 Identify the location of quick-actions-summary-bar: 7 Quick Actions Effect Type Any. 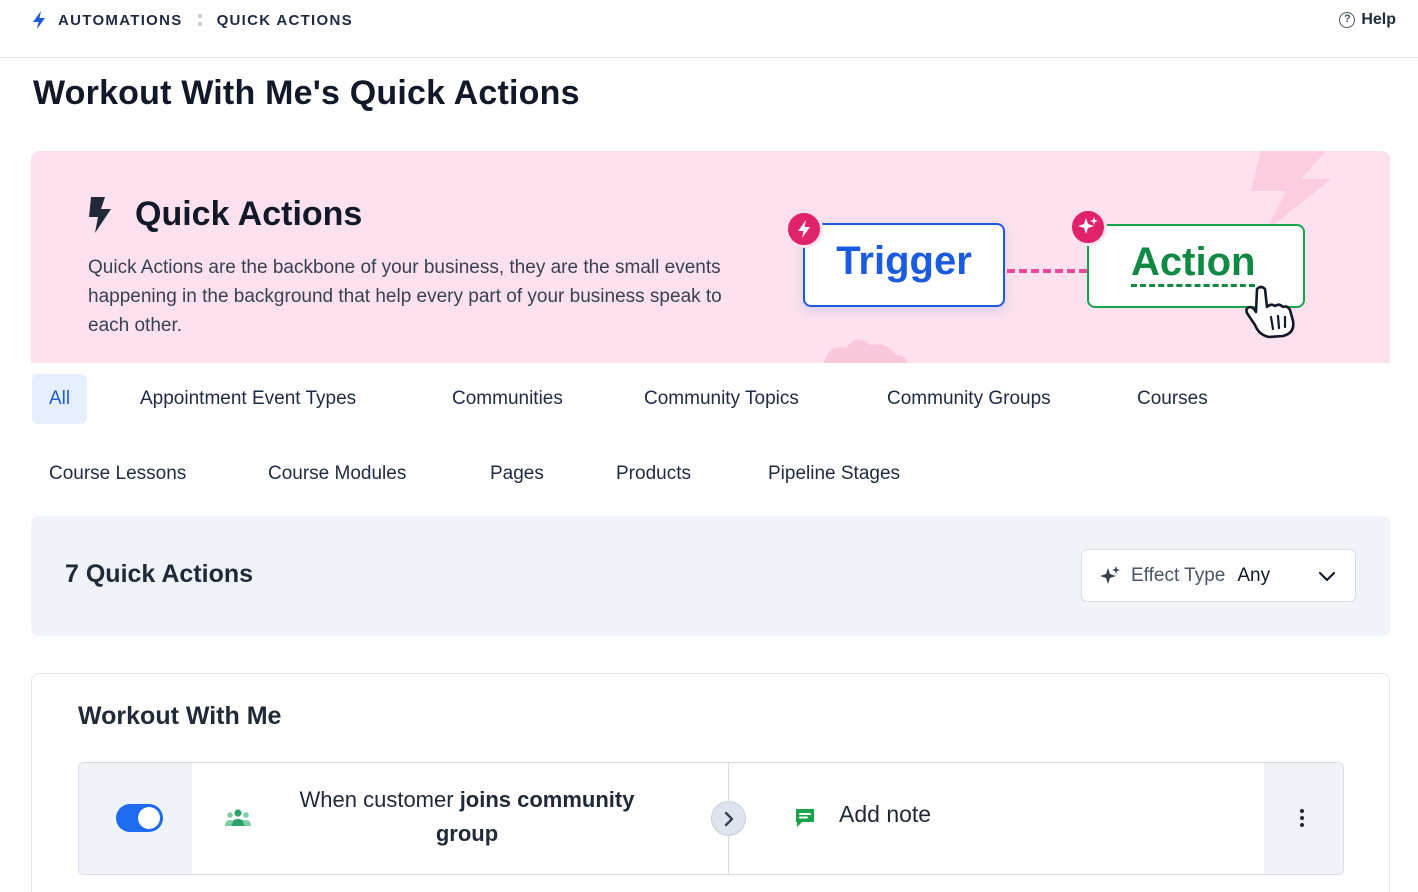
(710, 576).